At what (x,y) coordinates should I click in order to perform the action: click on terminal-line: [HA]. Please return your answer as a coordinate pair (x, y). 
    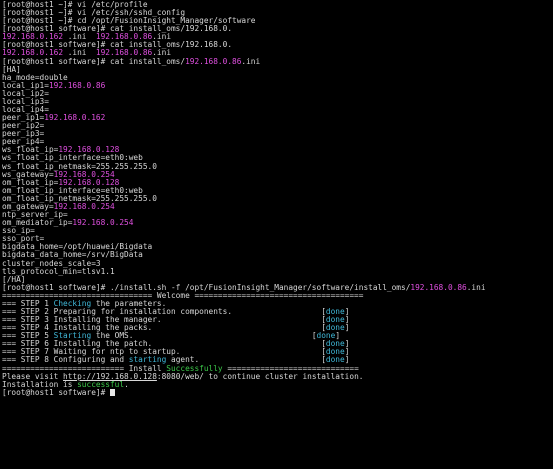
    Looking at the image, I should click on (277, 69).